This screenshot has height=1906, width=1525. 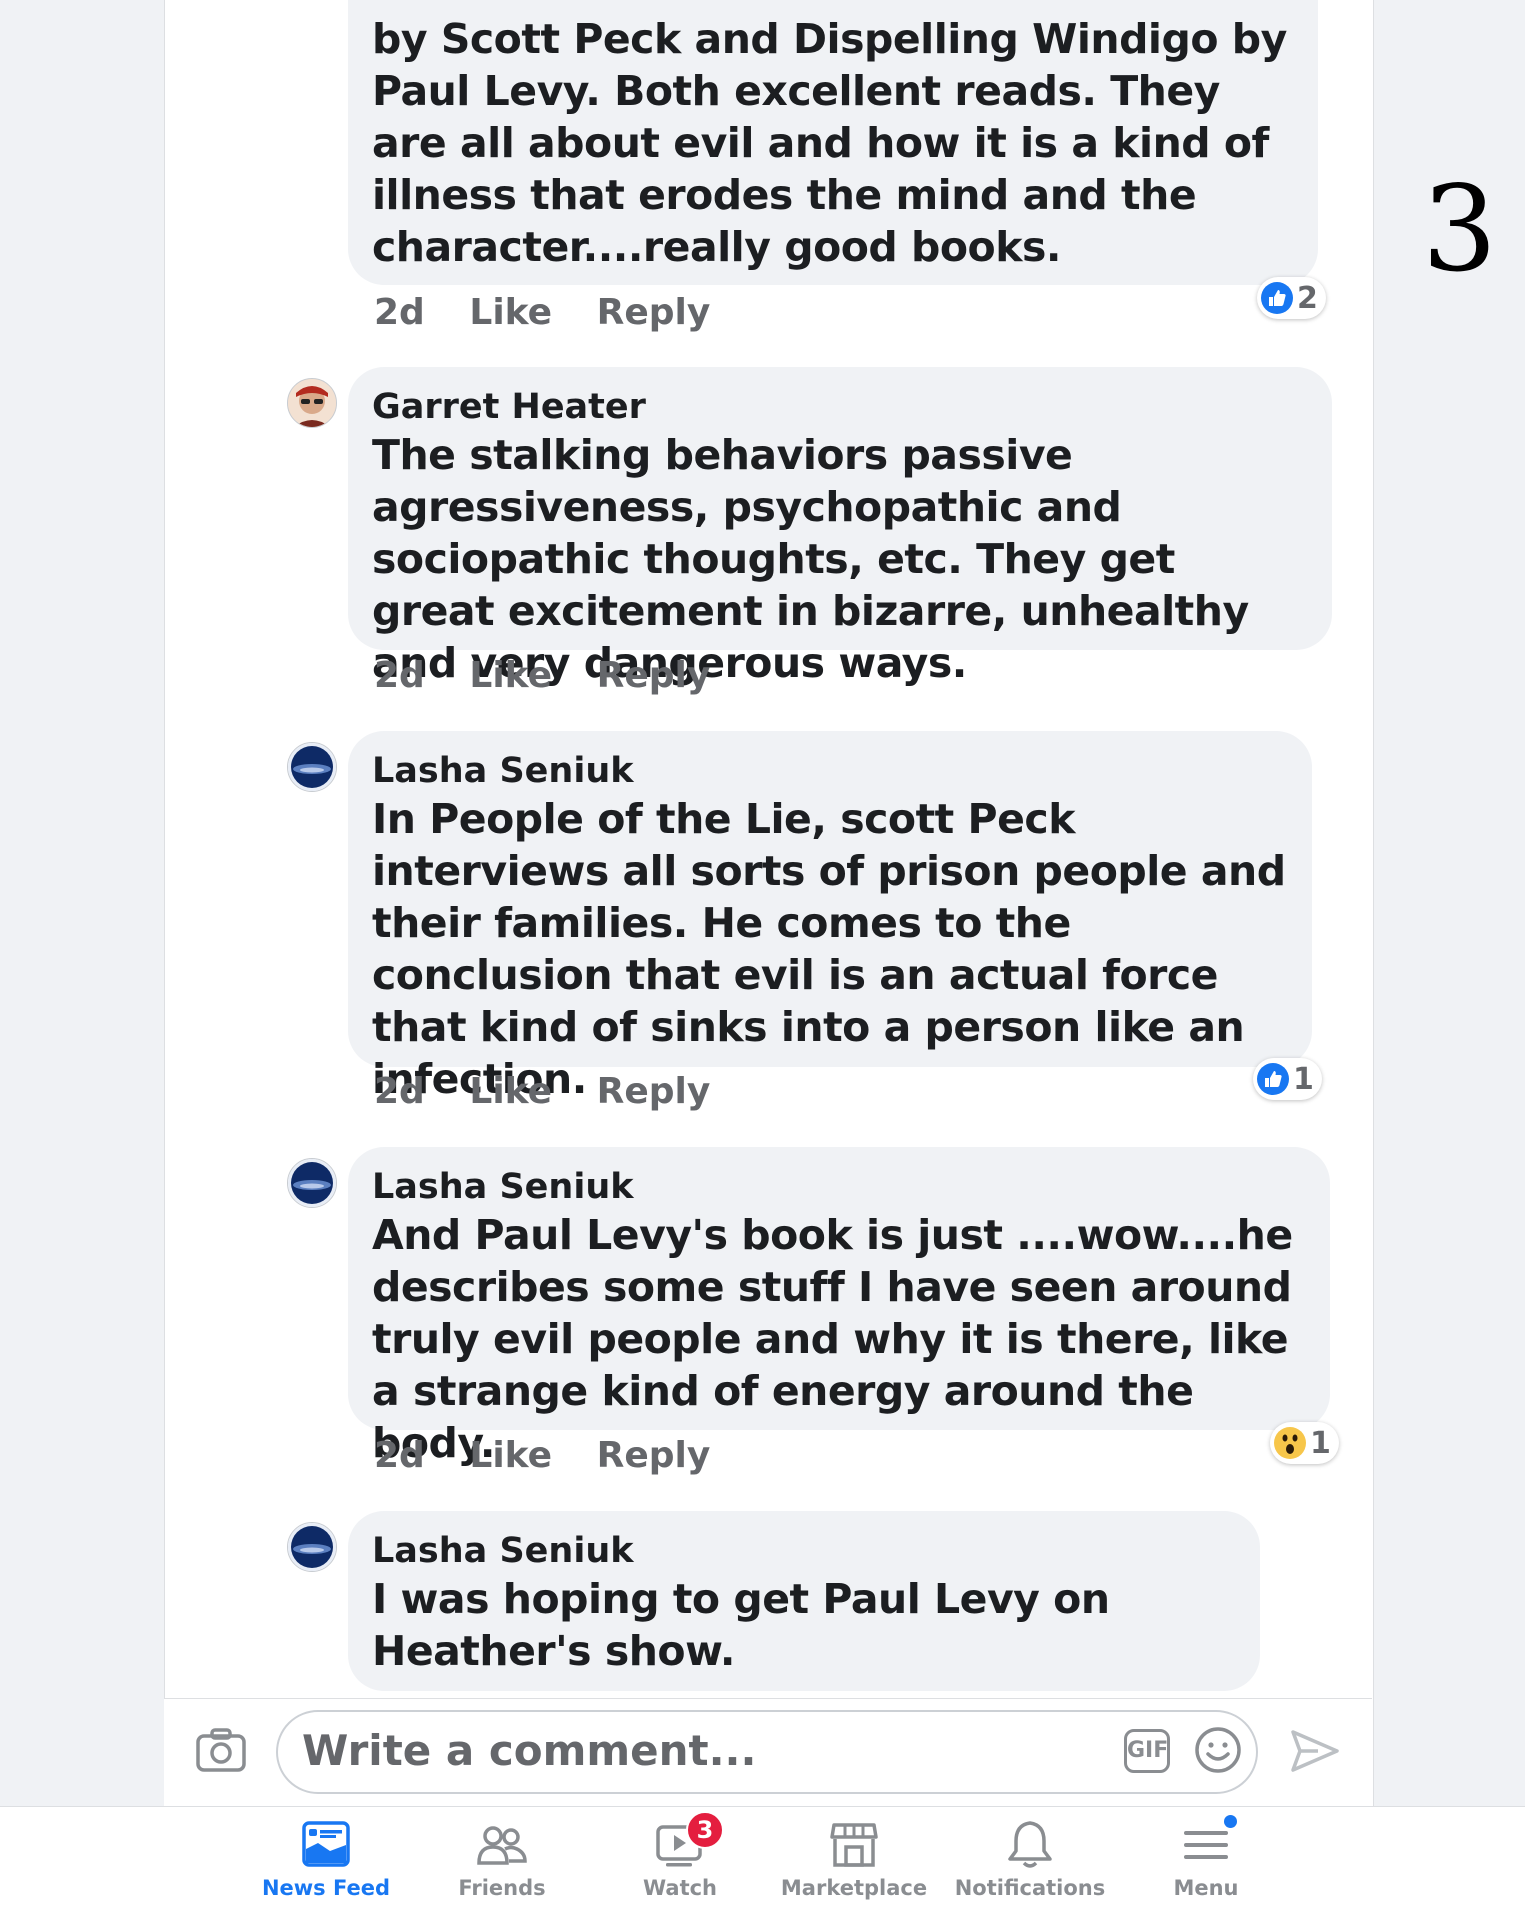 What do you see at coordinates (502, 1845) in the screenshot?
I see `friends-icon` at bounding box center [502, 1845].